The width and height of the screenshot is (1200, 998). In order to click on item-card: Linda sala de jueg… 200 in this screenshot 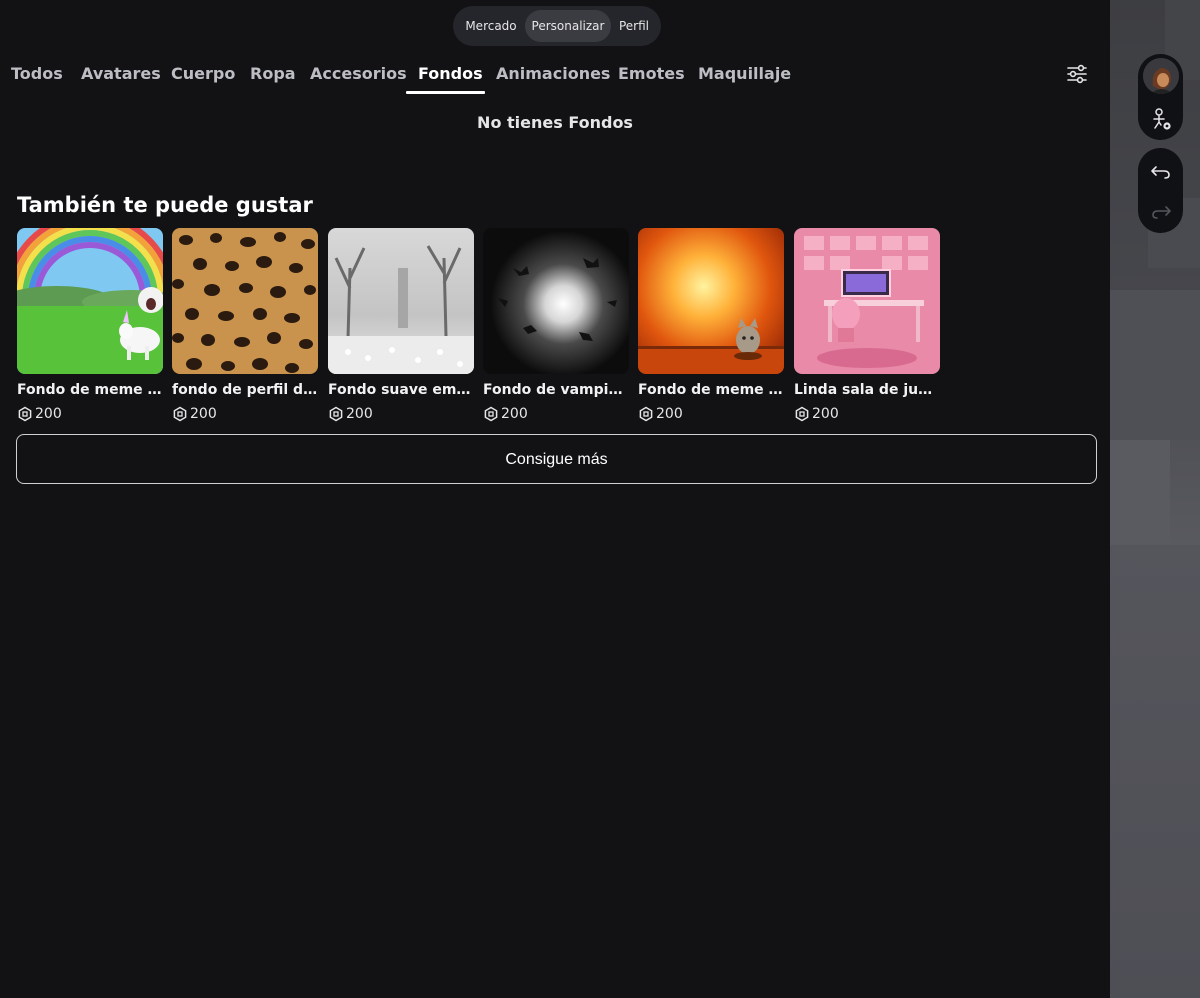, I will do `click(867, 328)`.